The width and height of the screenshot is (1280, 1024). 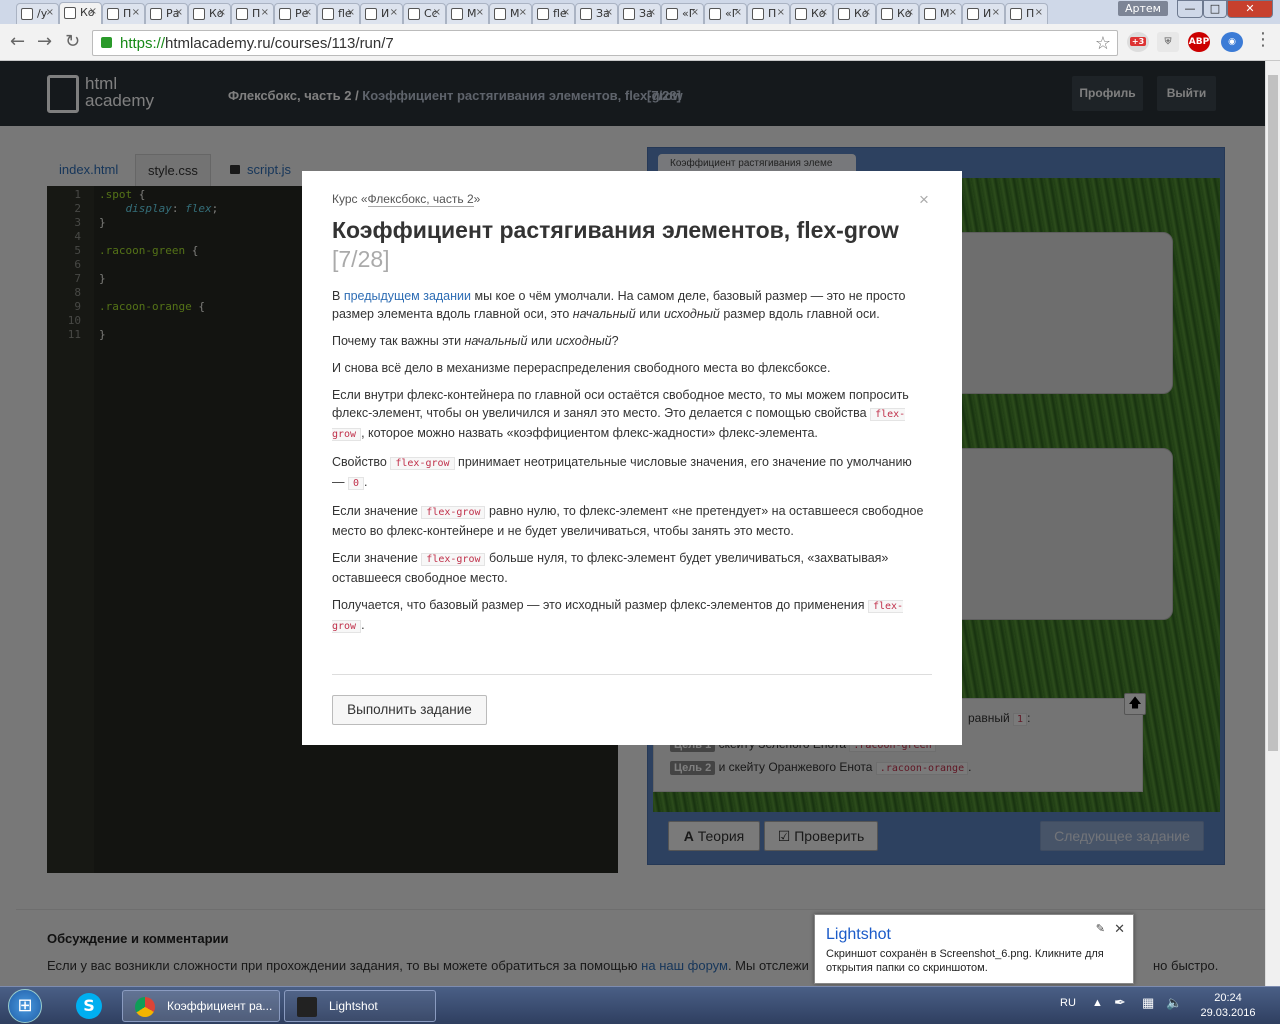 What do you see at coordinates (924, 200) in the screenshot?
I see `close-icon: ×` at bounding box center [924, 200].